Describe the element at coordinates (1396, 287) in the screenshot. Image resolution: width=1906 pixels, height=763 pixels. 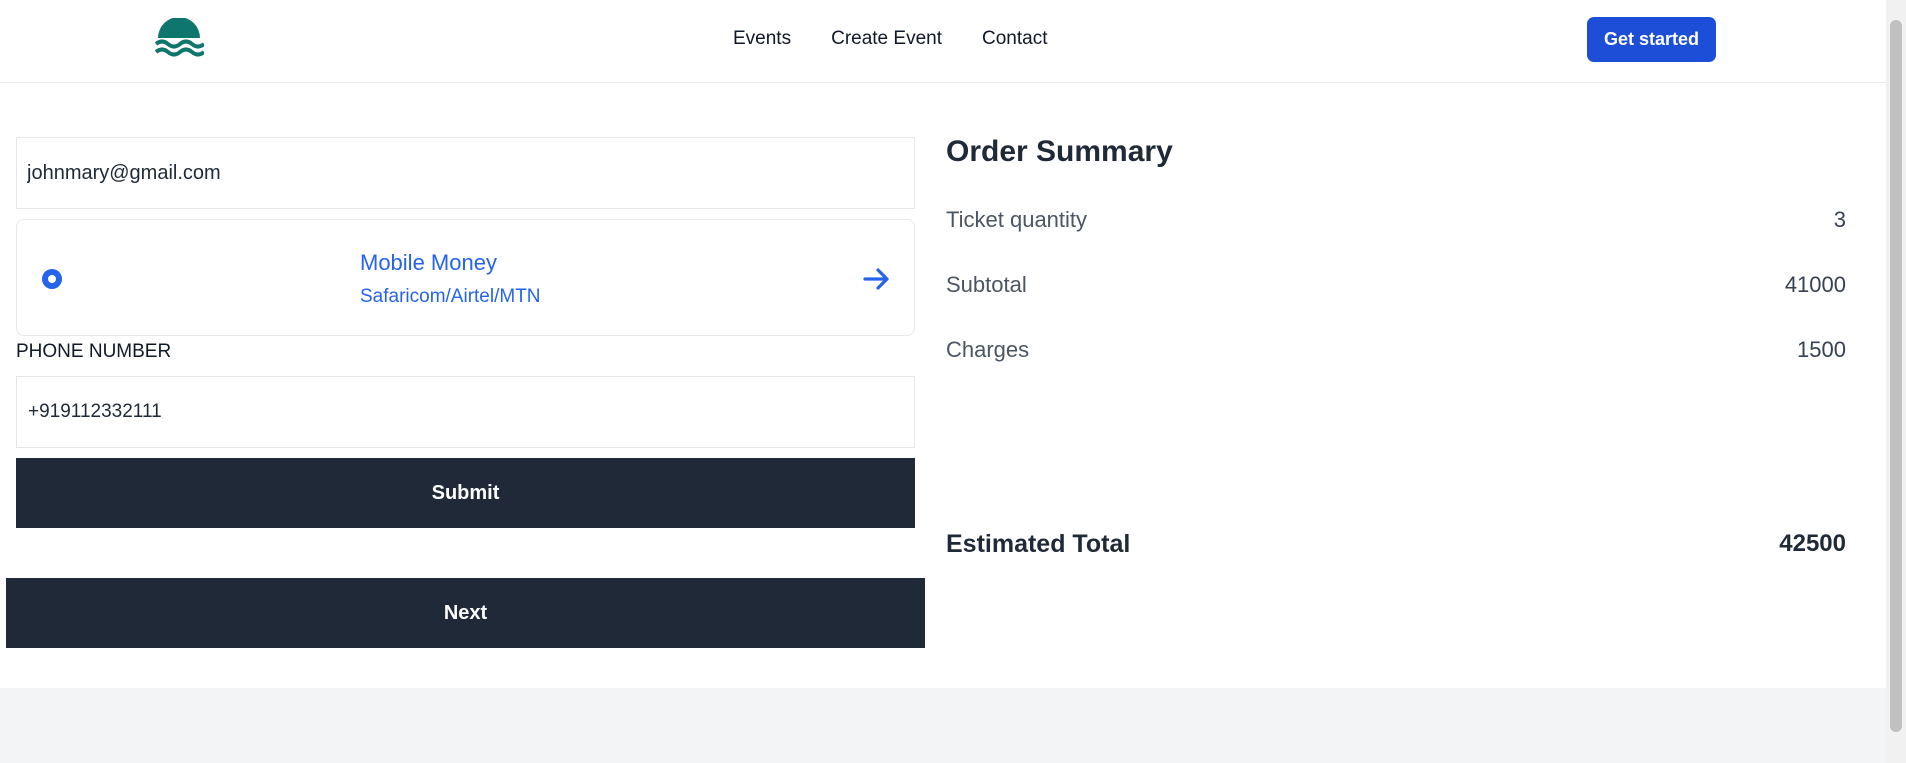
I see `summary-row-subtotal: Subtotal 41000` at that location.